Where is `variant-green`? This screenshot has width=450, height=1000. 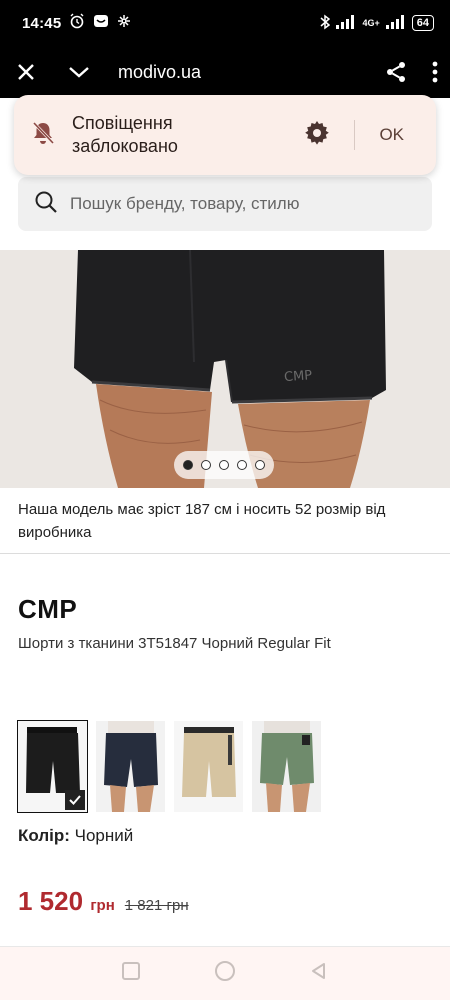
variant-green is located at coordinates (286, 766).